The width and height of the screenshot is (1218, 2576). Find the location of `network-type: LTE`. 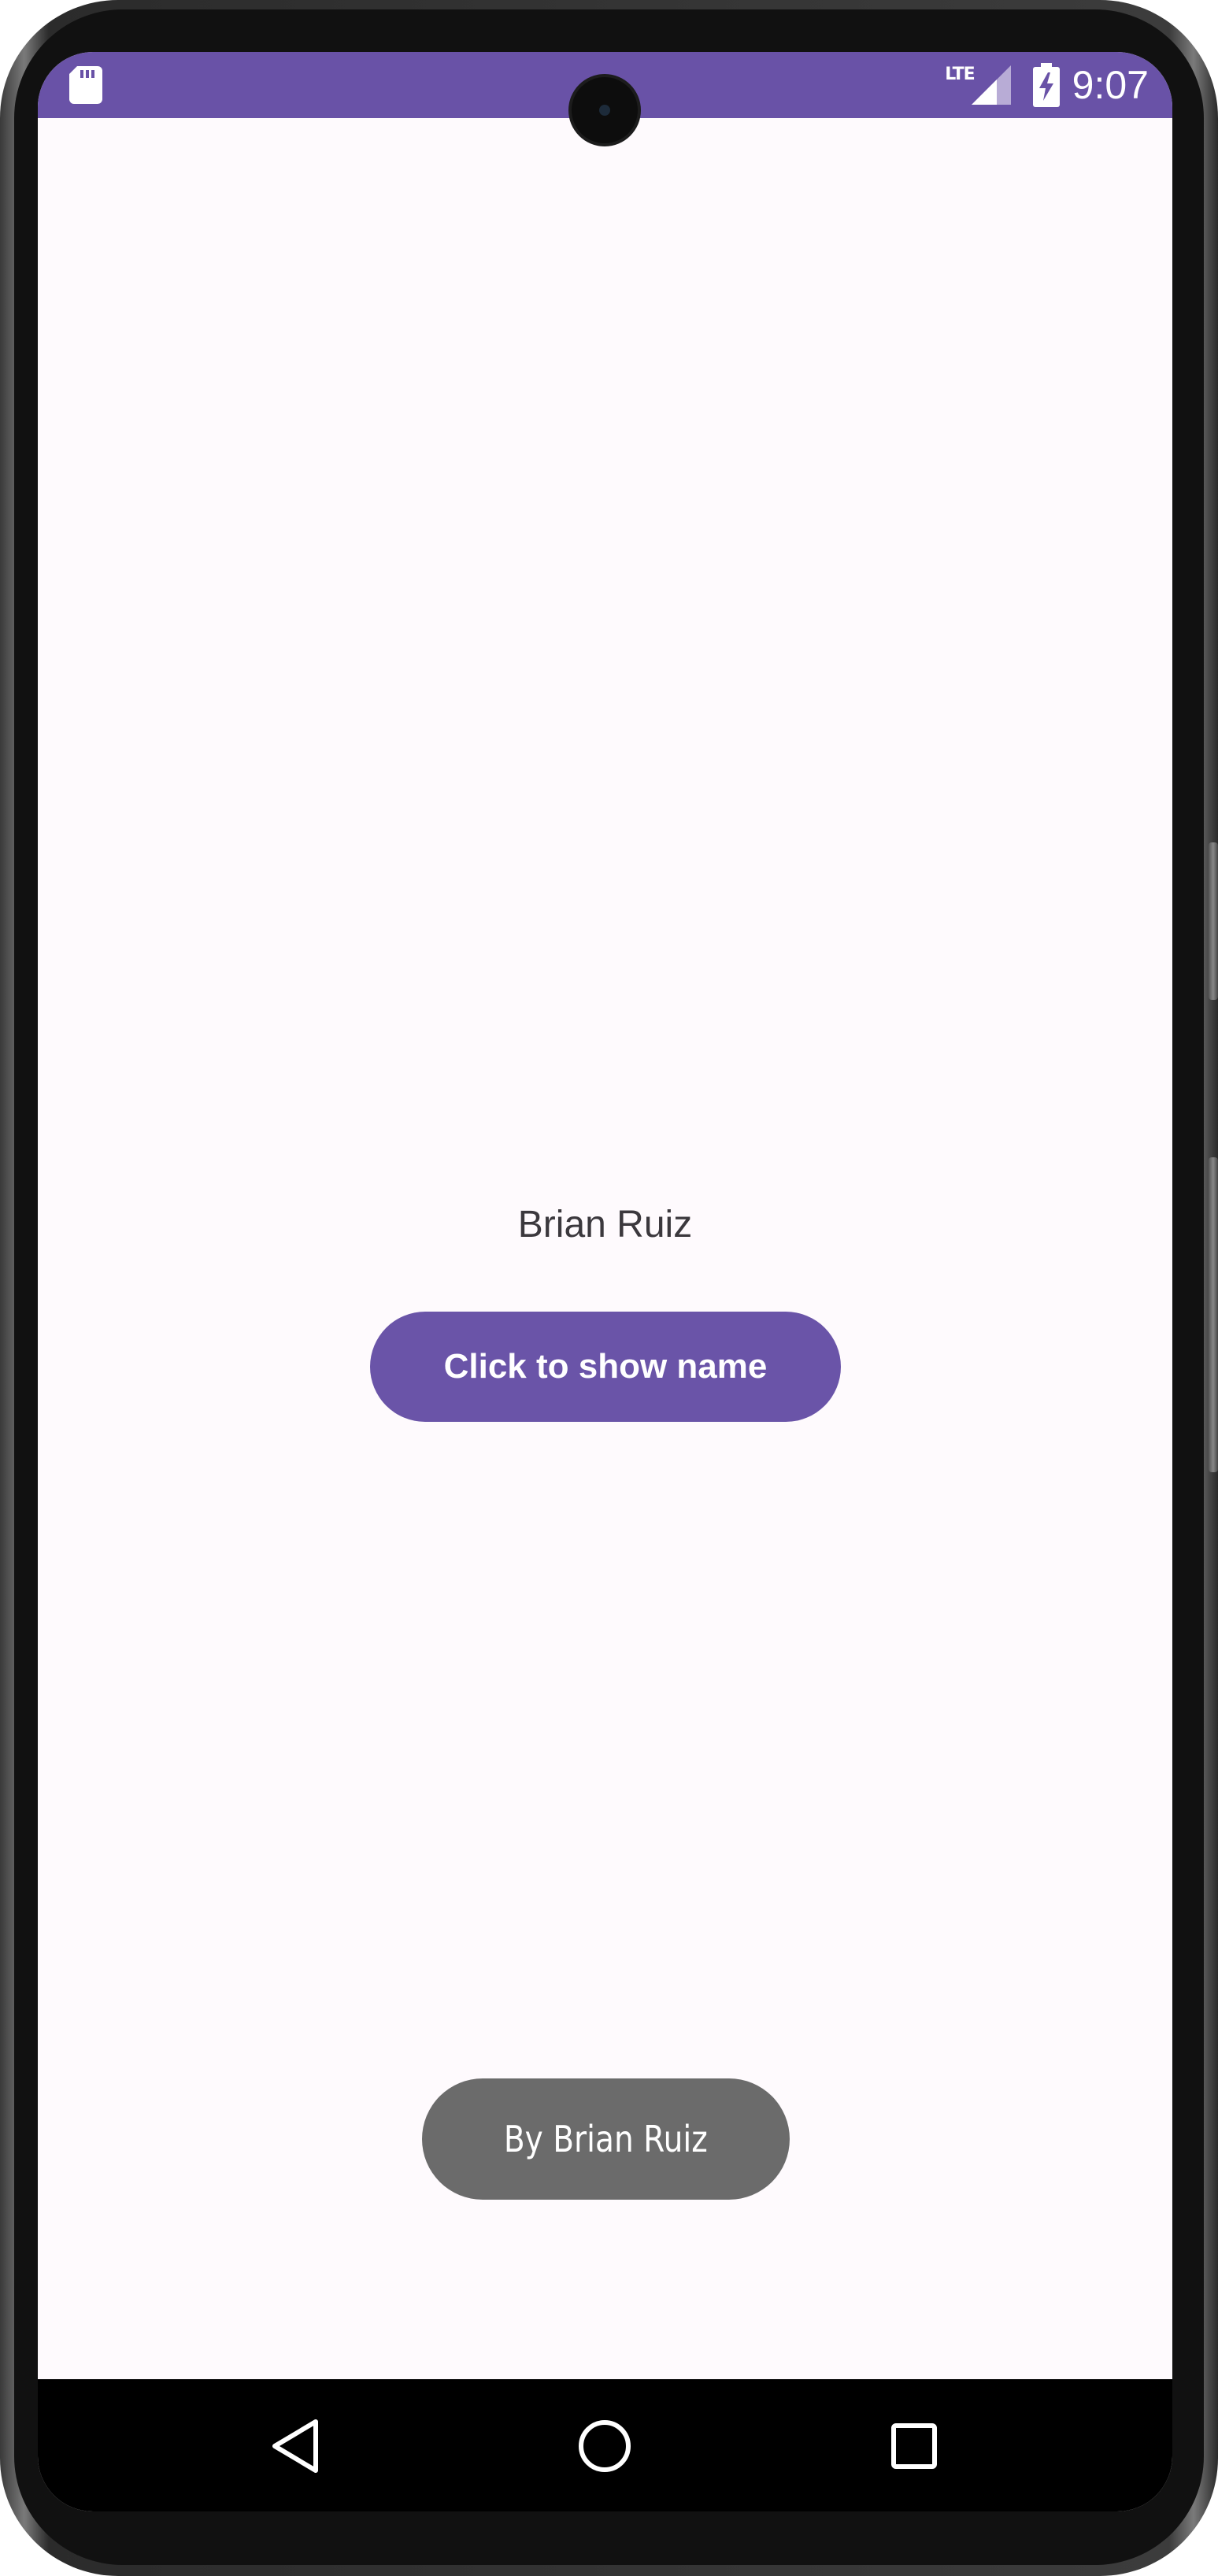

network-type: LTE is located at coordinates (960, 74).